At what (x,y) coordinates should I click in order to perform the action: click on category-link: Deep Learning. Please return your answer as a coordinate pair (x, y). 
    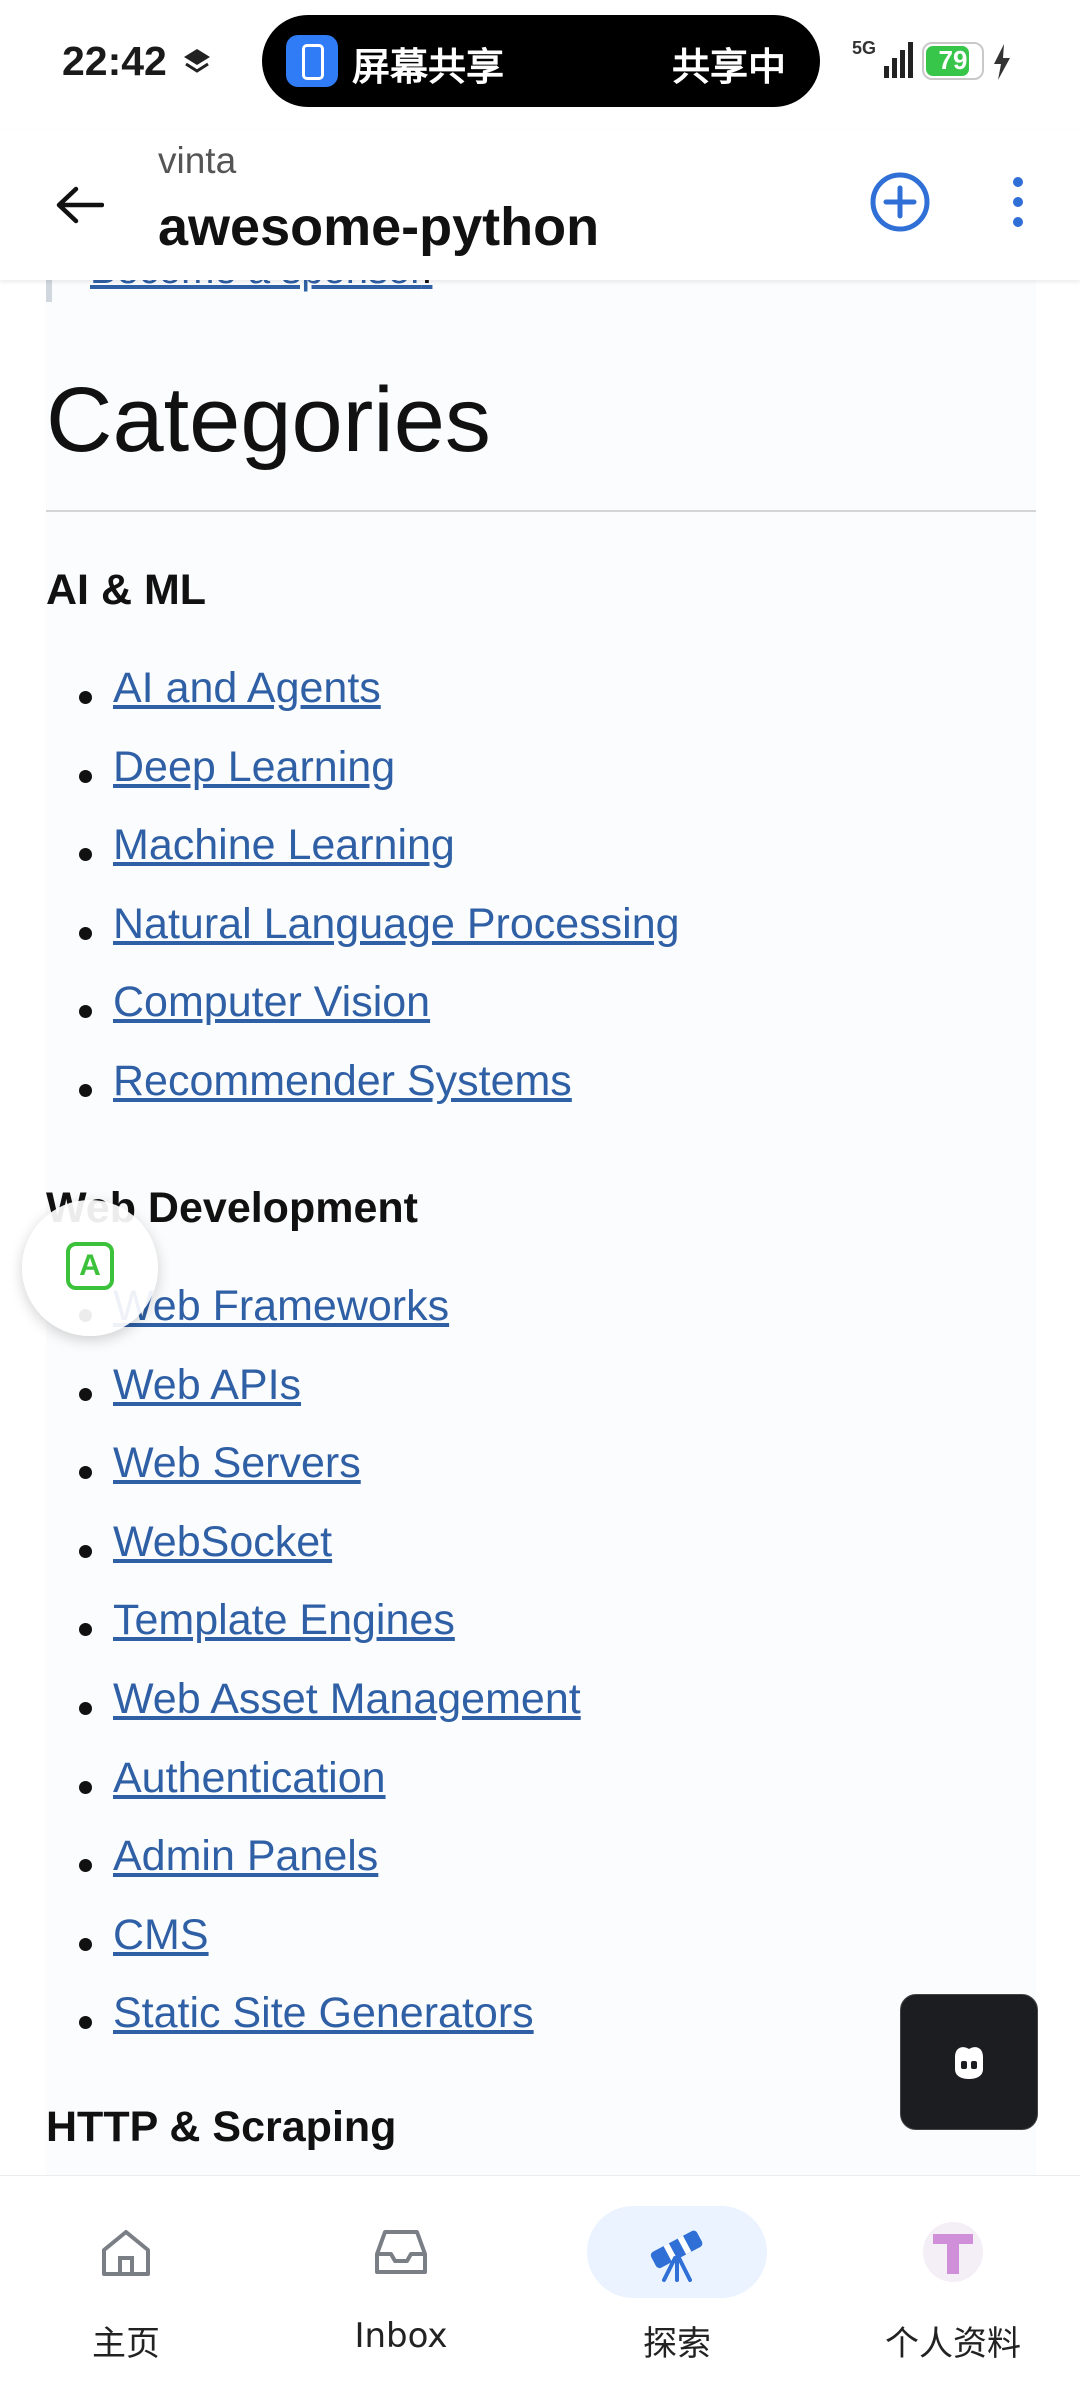
    Looking at the image, I should click on (254, 767).